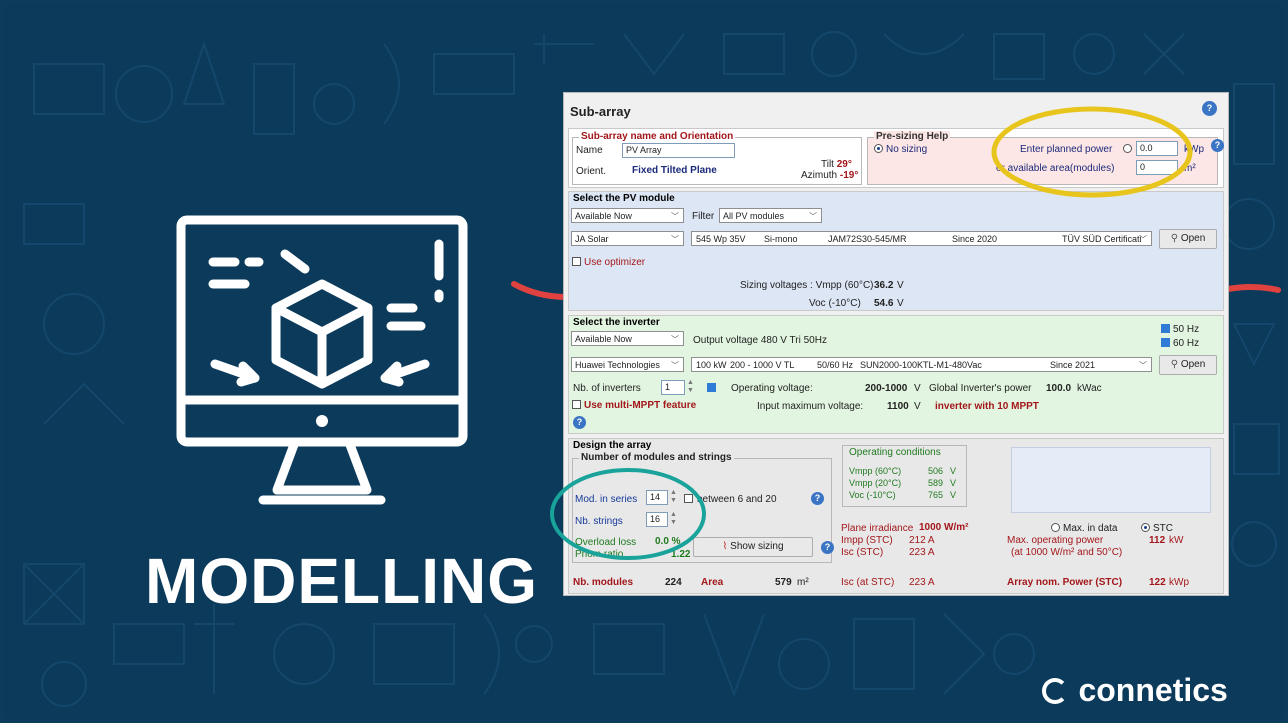 Image resolution: width=1288 pixels, height=723 pixels. What do you see at coordinates (603, 216) in the screenshot?
I see `pv-availability-value: Available Now` at bounding box center [603, 216].